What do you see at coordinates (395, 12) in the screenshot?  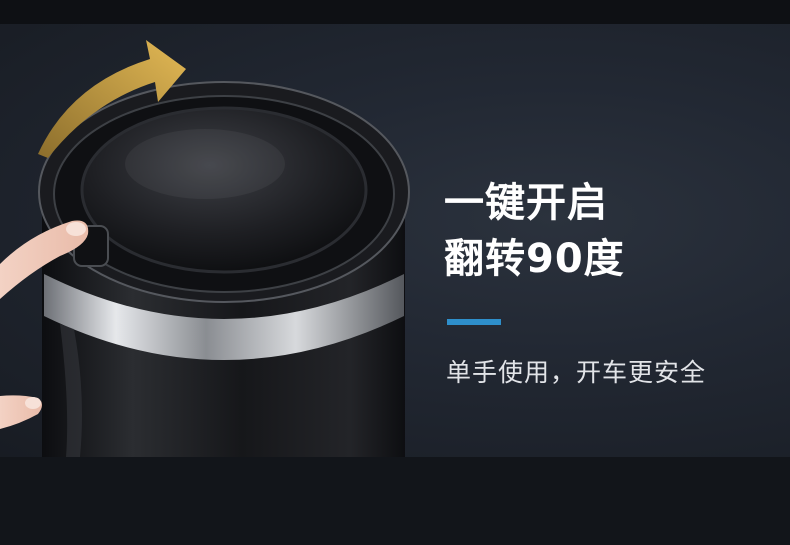 I see `top-band` at bounding box center [395, 12].